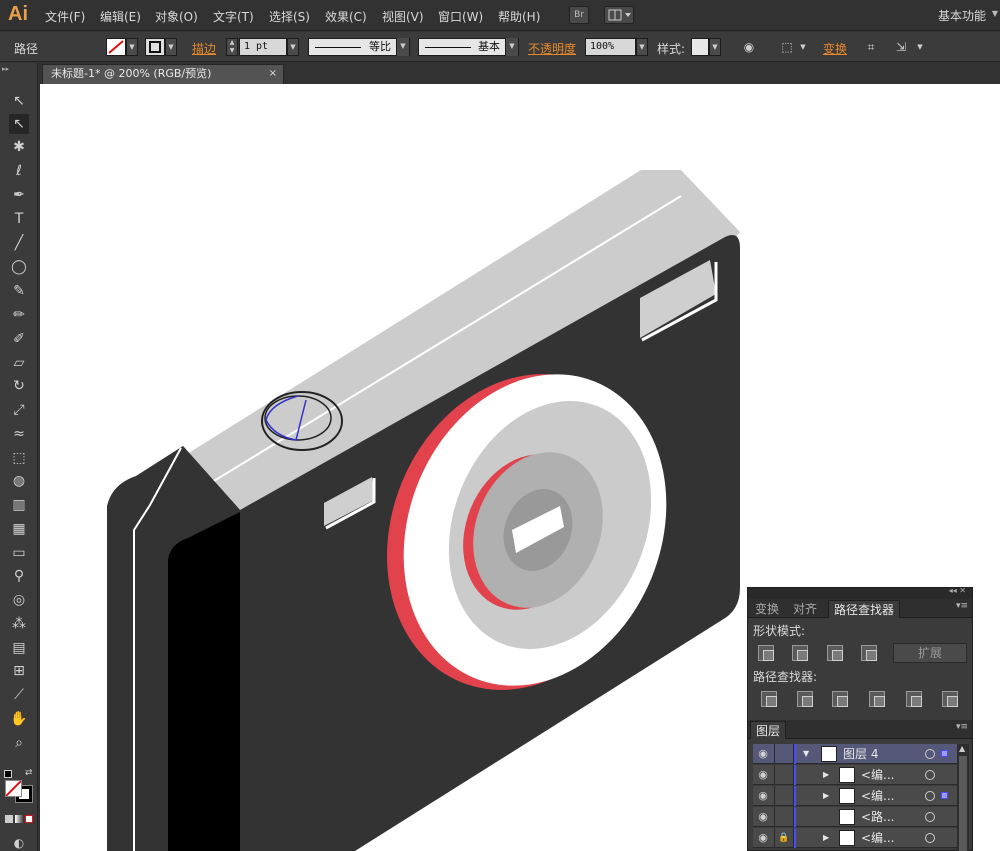  What do you see at coordinates (579, 15) in the screenshot?
I see `bridge-button: Br` at bounding box center [579, 15].